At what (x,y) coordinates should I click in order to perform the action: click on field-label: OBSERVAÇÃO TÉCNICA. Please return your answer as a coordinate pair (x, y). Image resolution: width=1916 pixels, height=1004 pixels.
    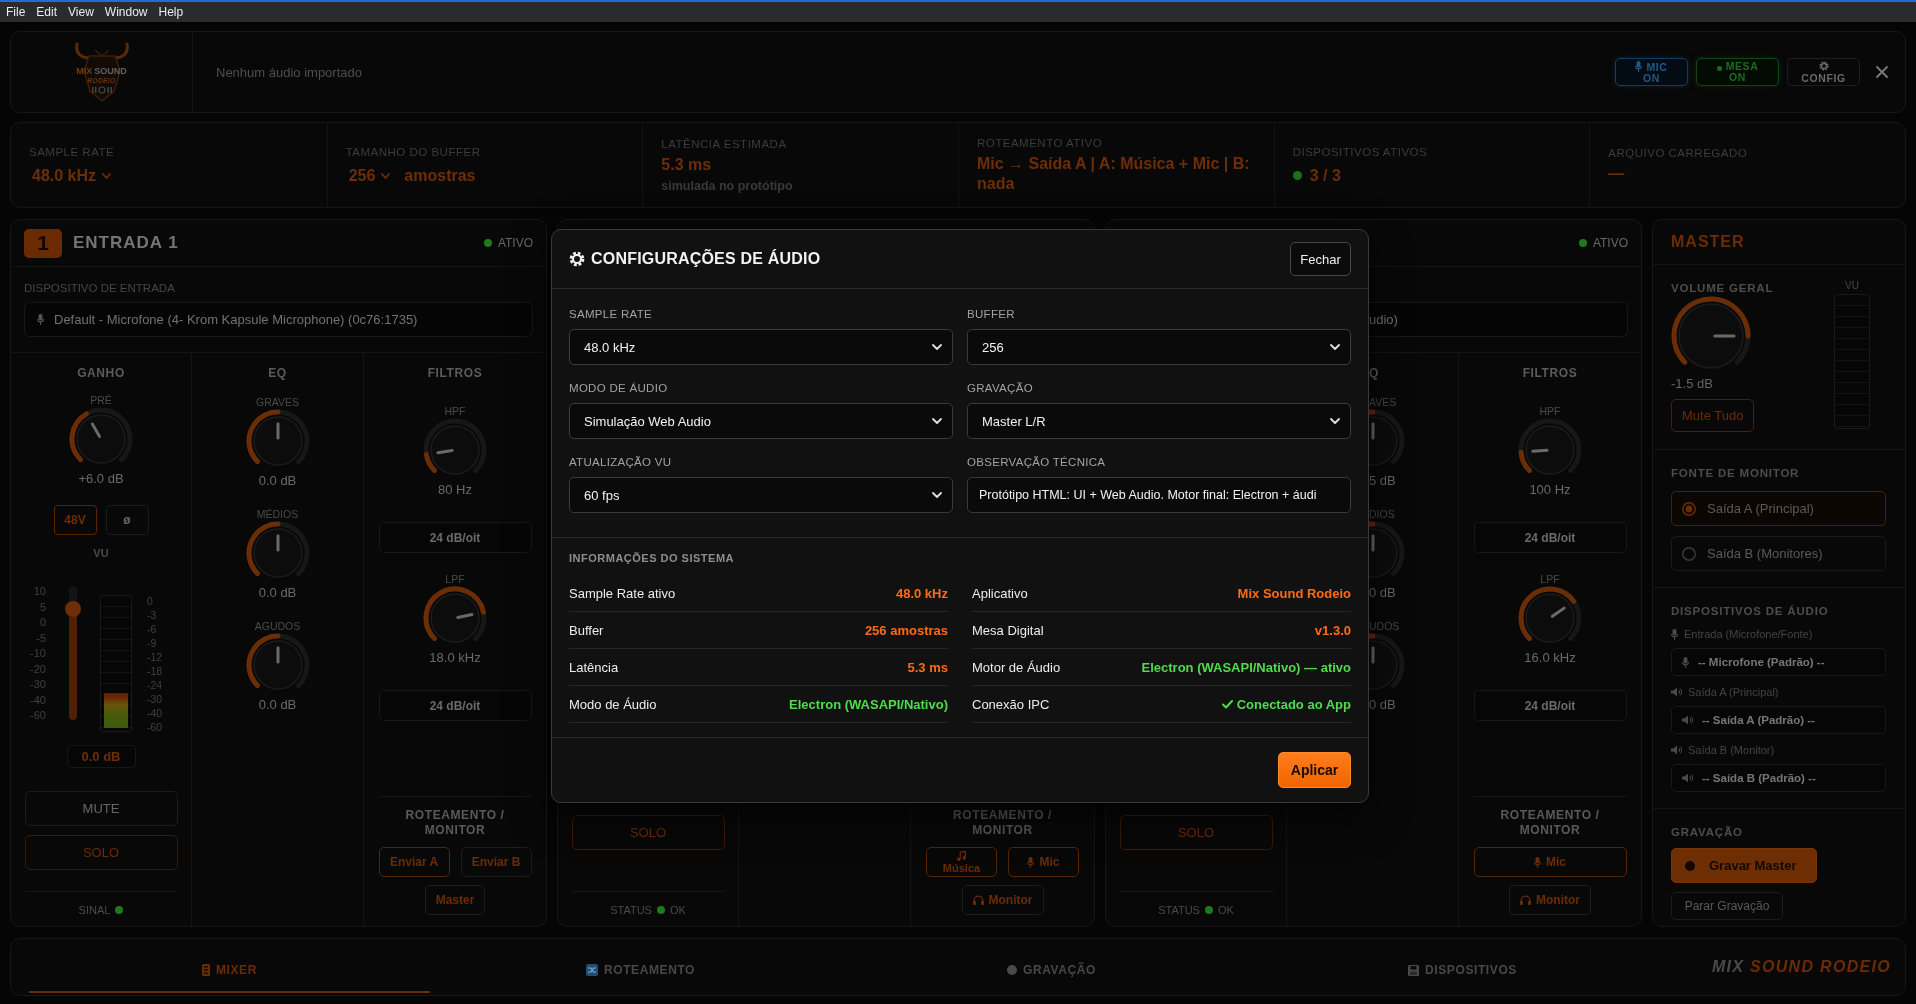
    Looking at the image, I should click on (1037, 462).